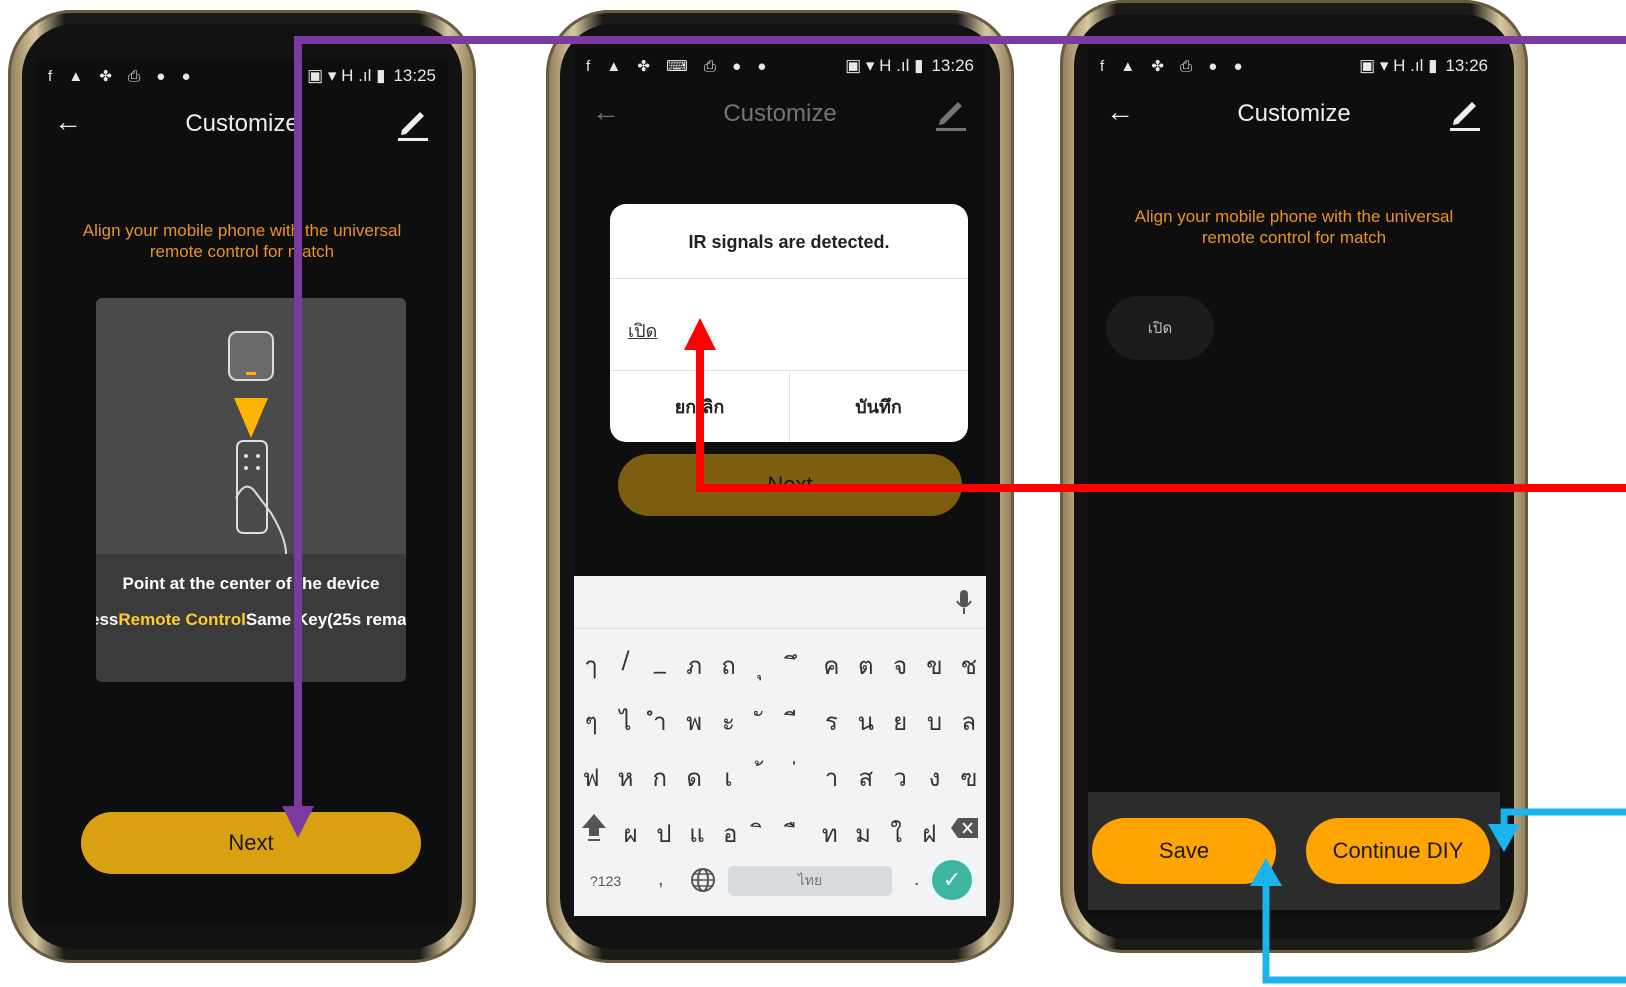 Image resolution: width=1626 pixels, height=987 pixels. What do you see at coordinates (917, 879) in the screenshot?
I see `period-key: .` at bounding box center [917, 879].